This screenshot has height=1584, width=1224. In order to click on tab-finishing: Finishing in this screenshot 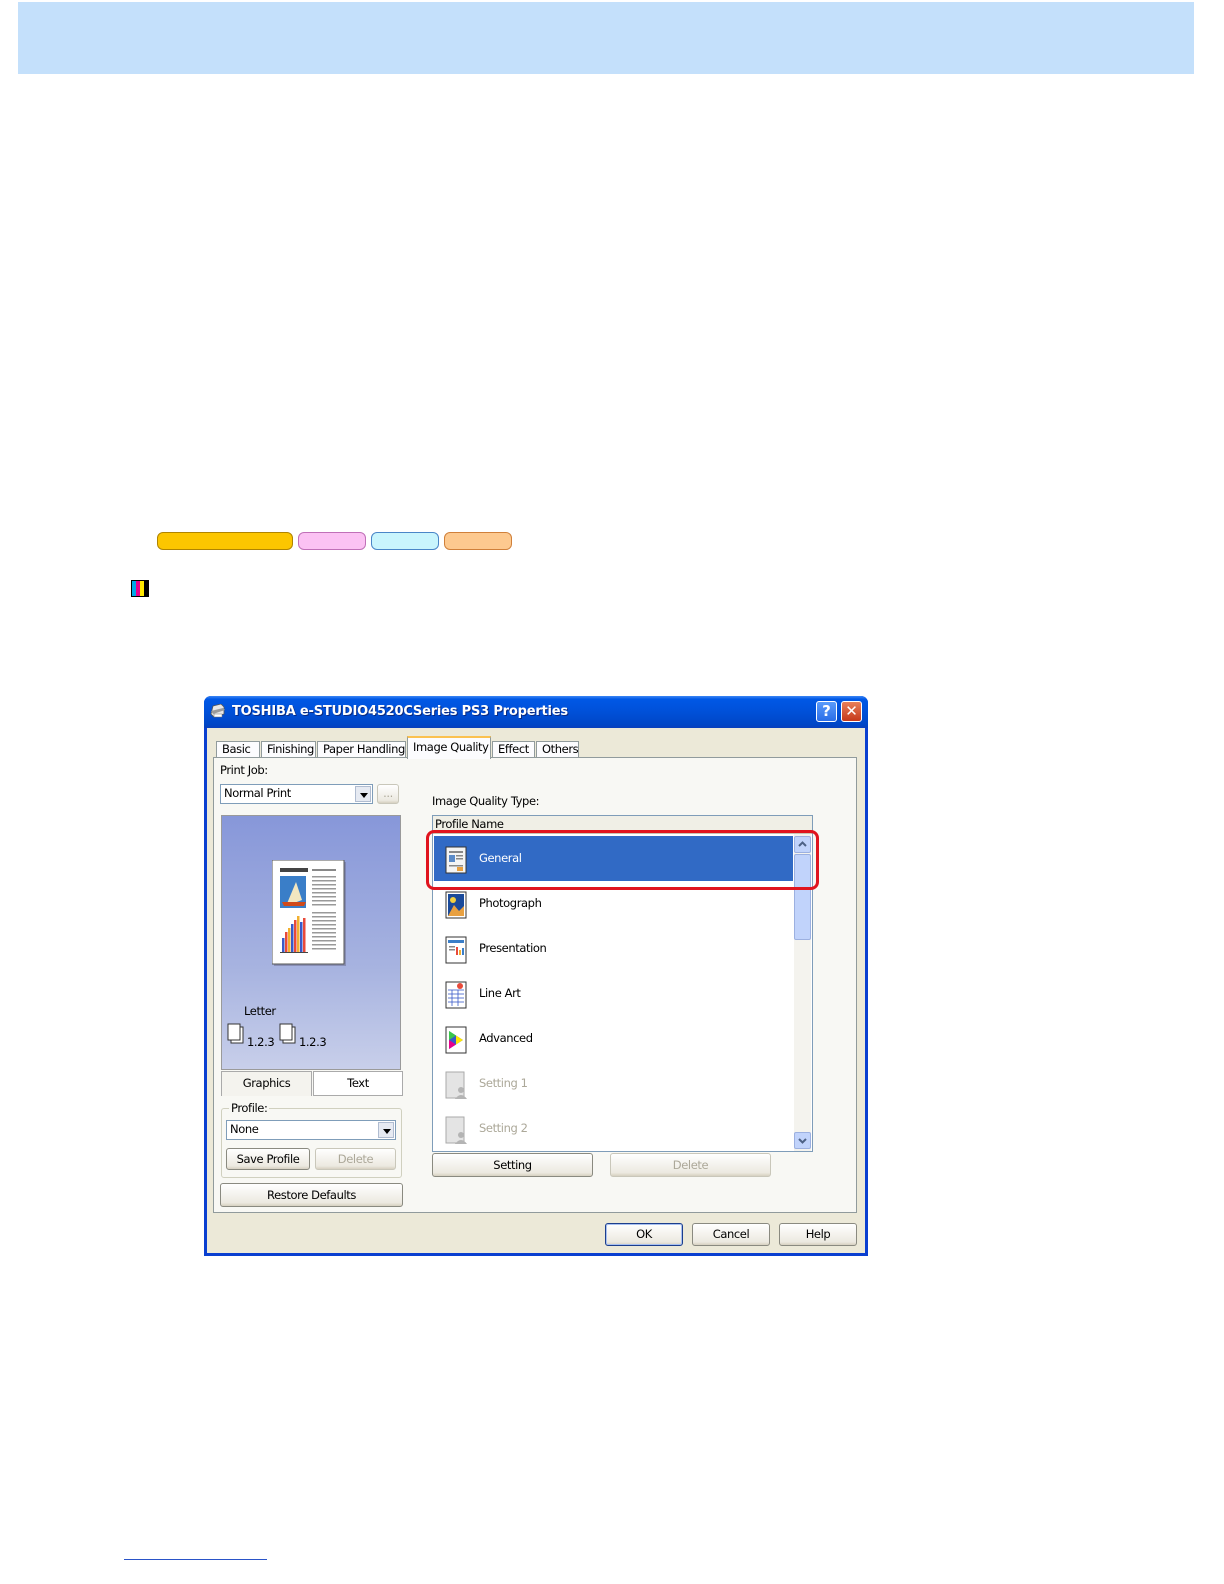, I will do `click(288, 749)`.